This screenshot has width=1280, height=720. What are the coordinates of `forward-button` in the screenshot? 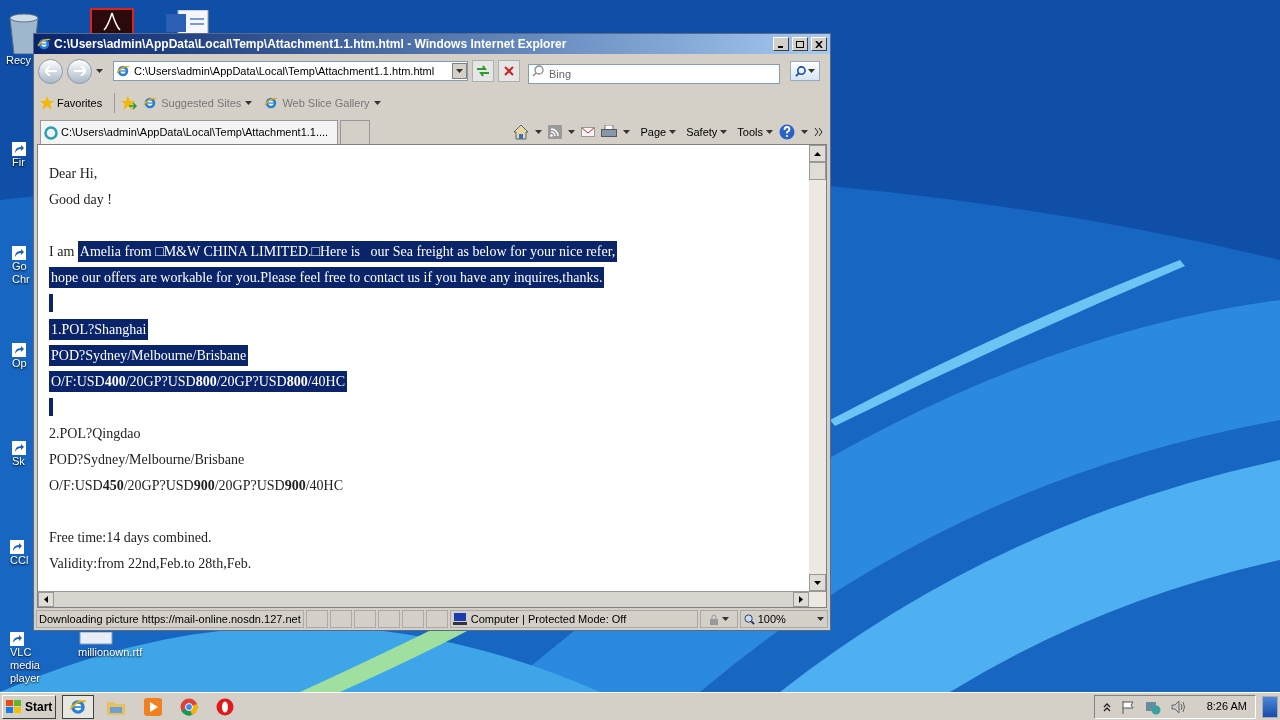 It's located at (79, 71).